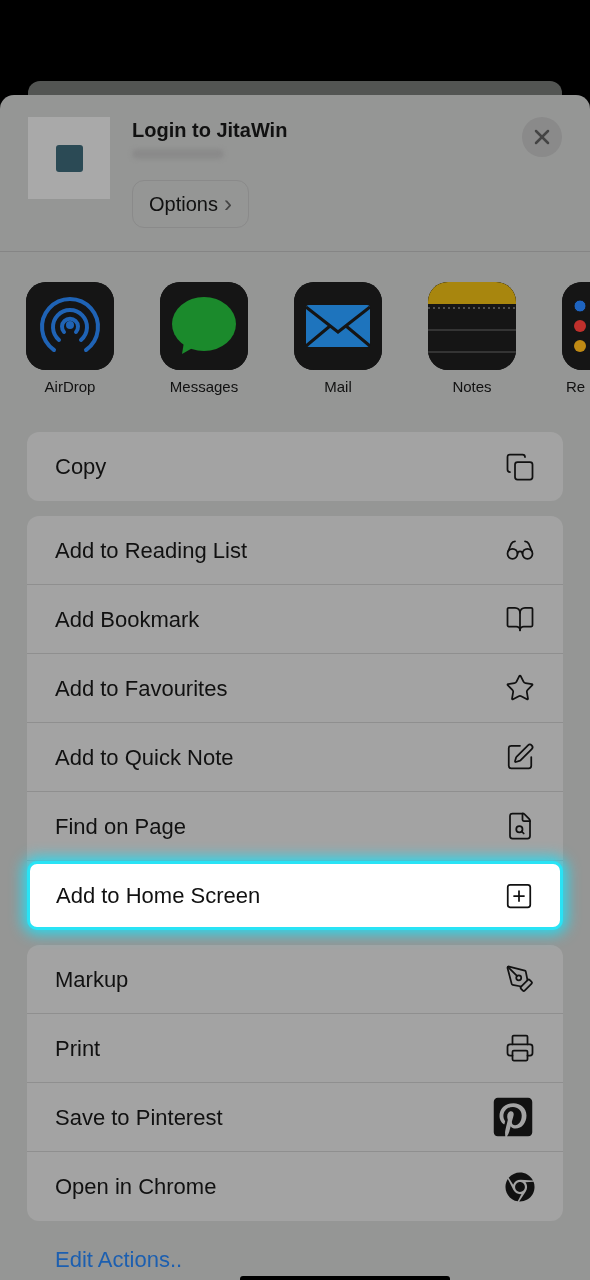  What do you see at coordinates (542, 137) in the screenshot?
I see `close-button` at bounding box center [542, 137].